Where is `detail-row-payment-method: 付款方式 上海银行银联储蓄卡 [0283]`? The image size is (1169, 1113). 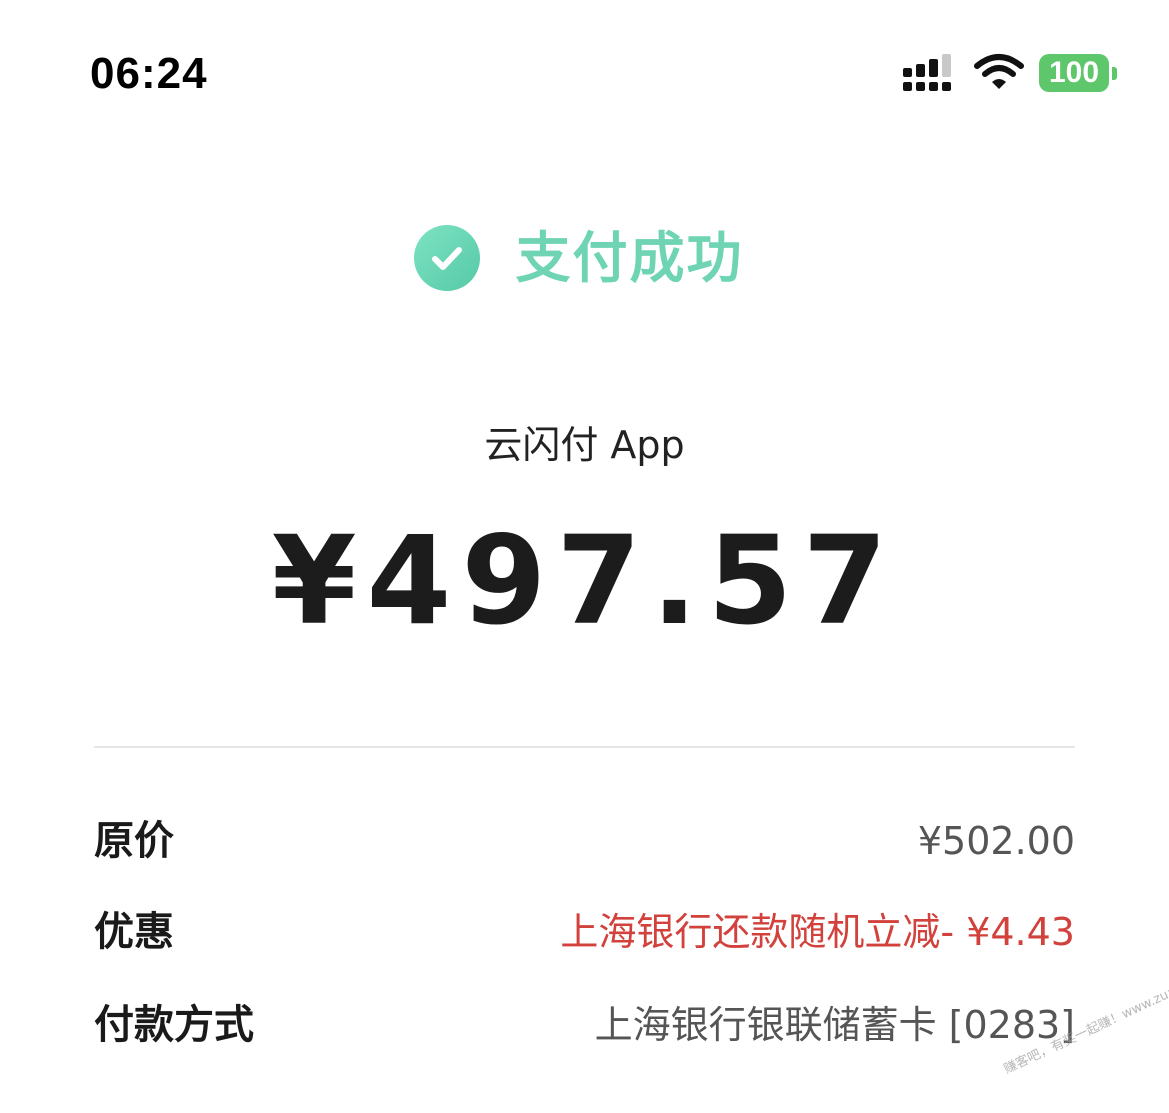
detail-row-payment-method: 付款方式 上海银行银联储蓄卡 [0283] is located at coordinates (584, 1025).